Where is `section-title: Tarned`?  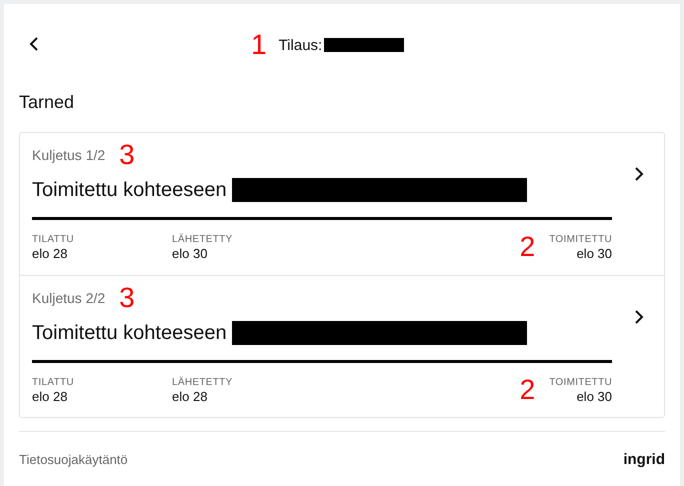 section-title: Tarned is located at coordinates (47, 102).